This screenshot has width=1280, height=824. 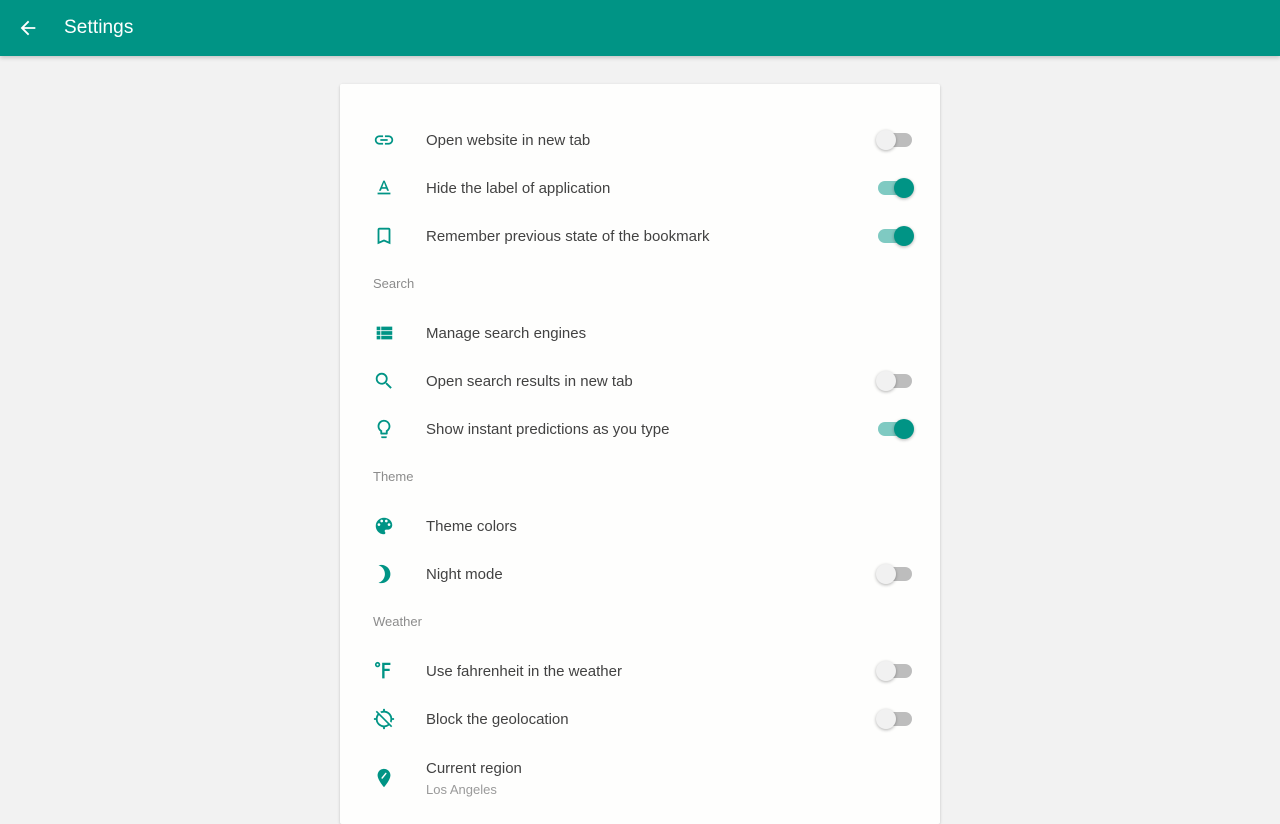 I want to click on location-off-icon, so click(x=384, y=719).